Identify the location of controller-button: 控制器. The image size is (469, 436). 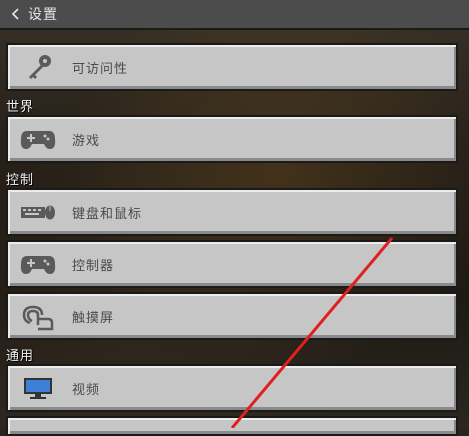
(232, 264).